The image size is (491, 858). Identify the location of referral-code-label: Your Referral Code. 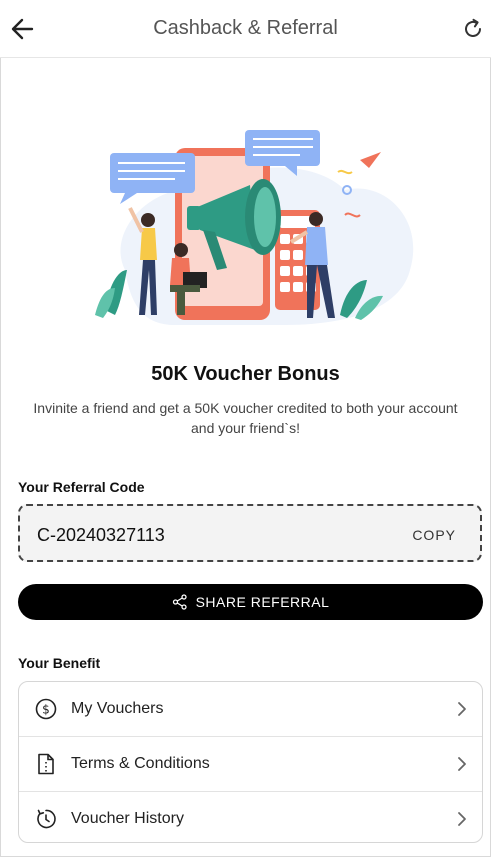
(81, 487).